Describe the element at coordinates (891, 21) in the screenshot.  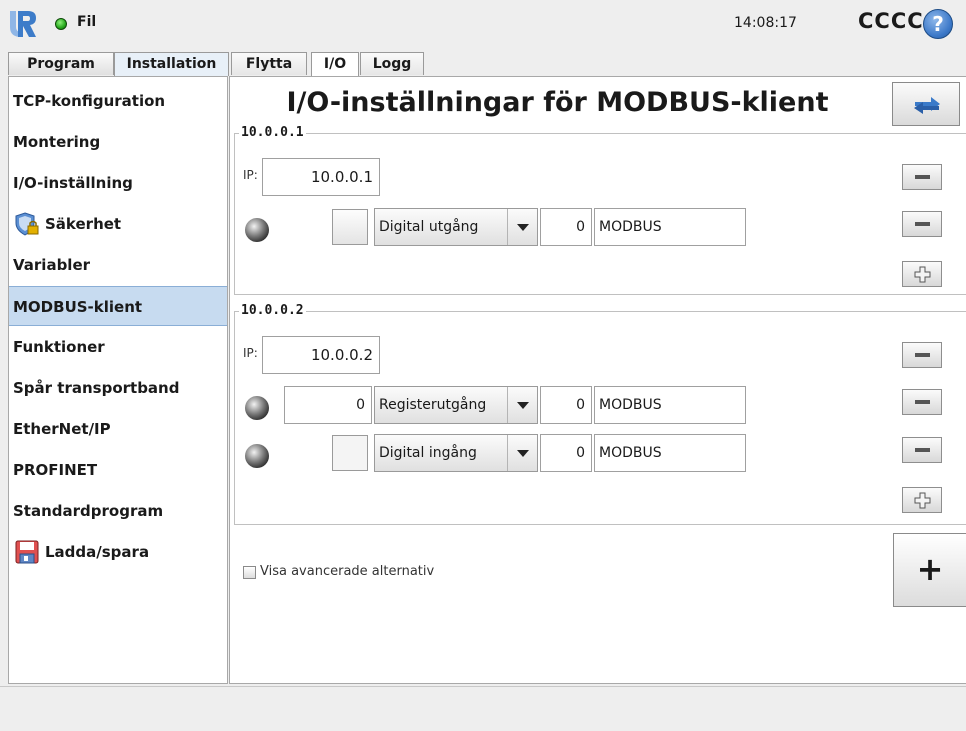
I see `robot-name: CCCC` at that location.